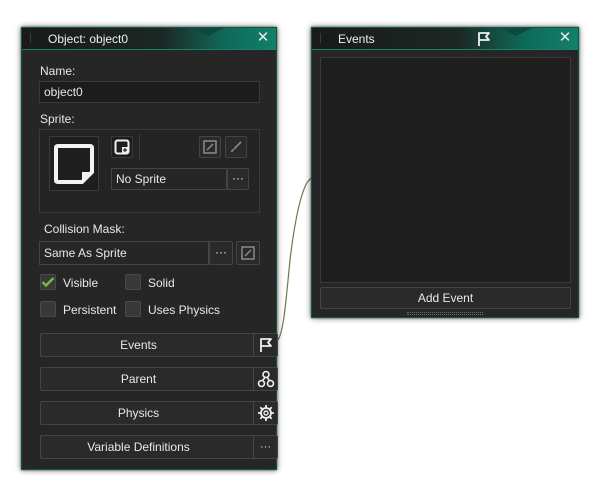  Describe the element at coordinates (89, 310) in the screenshot. I see `persistent-label: Persistent` at that location.